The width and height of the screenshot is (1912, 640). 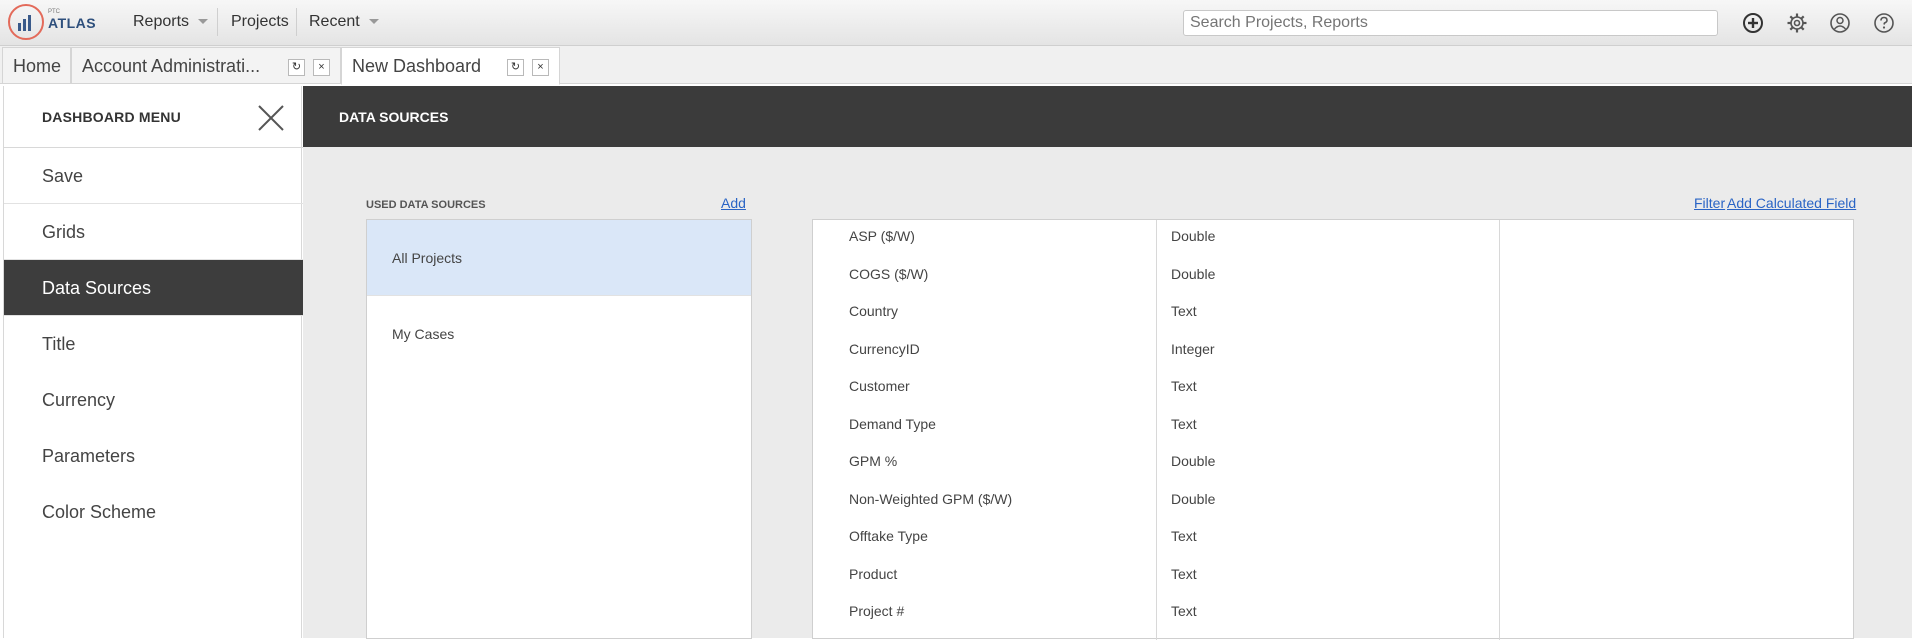 I want to click on table-row: Country Text, so click(x=1156, y=313).